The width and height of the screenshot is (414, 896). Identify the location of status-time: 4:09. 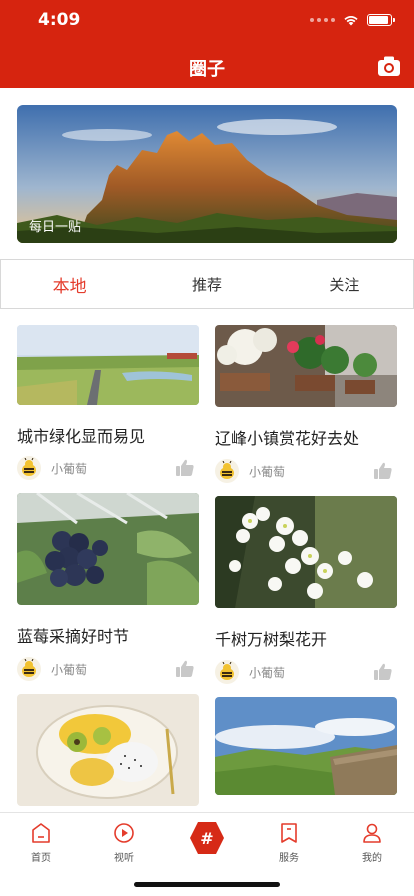
(59, 20).